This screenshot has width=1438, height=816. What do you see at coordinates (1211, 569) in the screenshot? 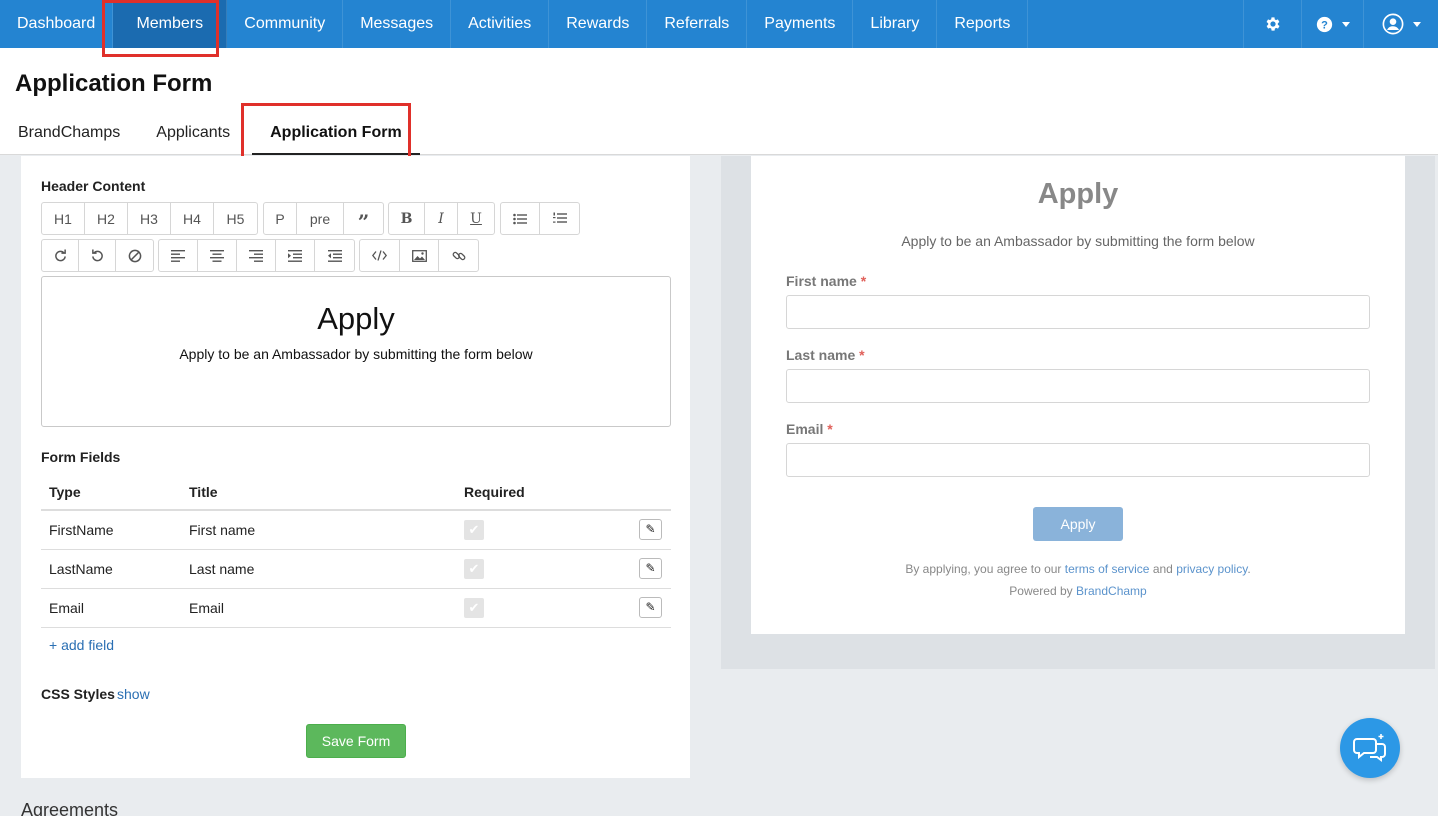
I see `privacy-policy-link: privacy policy` at bounding box center [1211, 569].